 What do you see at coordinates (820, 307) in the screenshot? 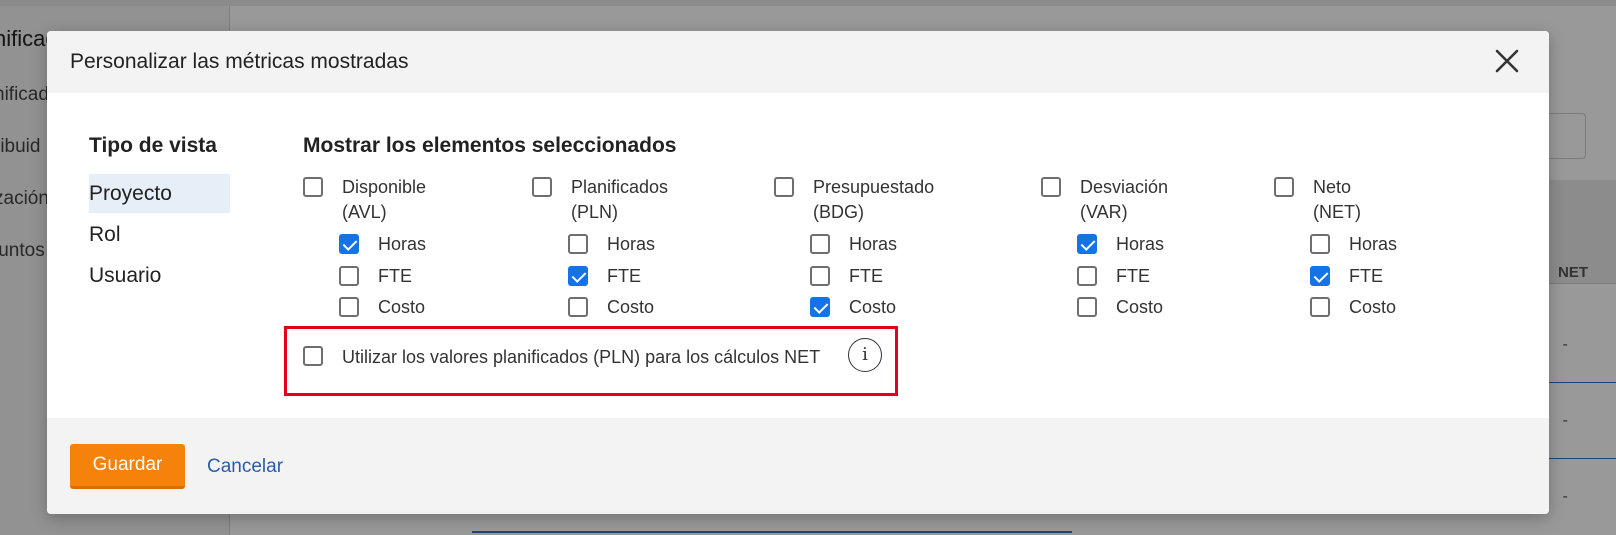
I see `bdg-cost-checkbox` at bounding box center [820, 307].